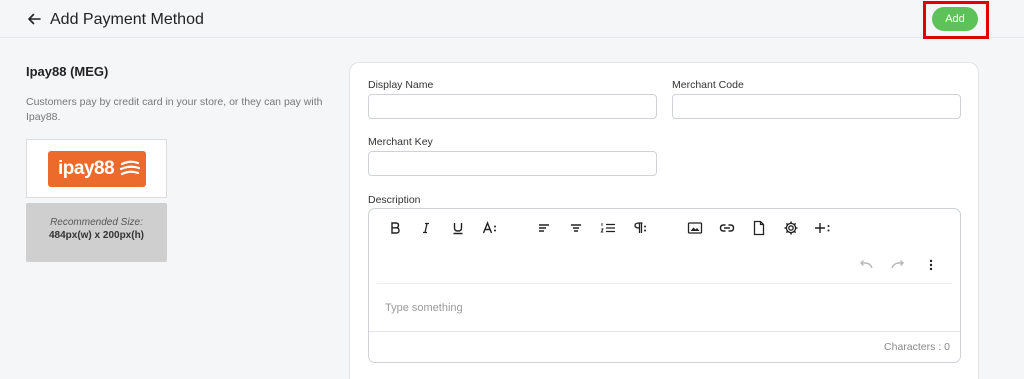 The image size is (1024, 379). Describe the element at coordinates (127, 19) in the screenshot. I see `page-title: Add Payment Method` at that location.